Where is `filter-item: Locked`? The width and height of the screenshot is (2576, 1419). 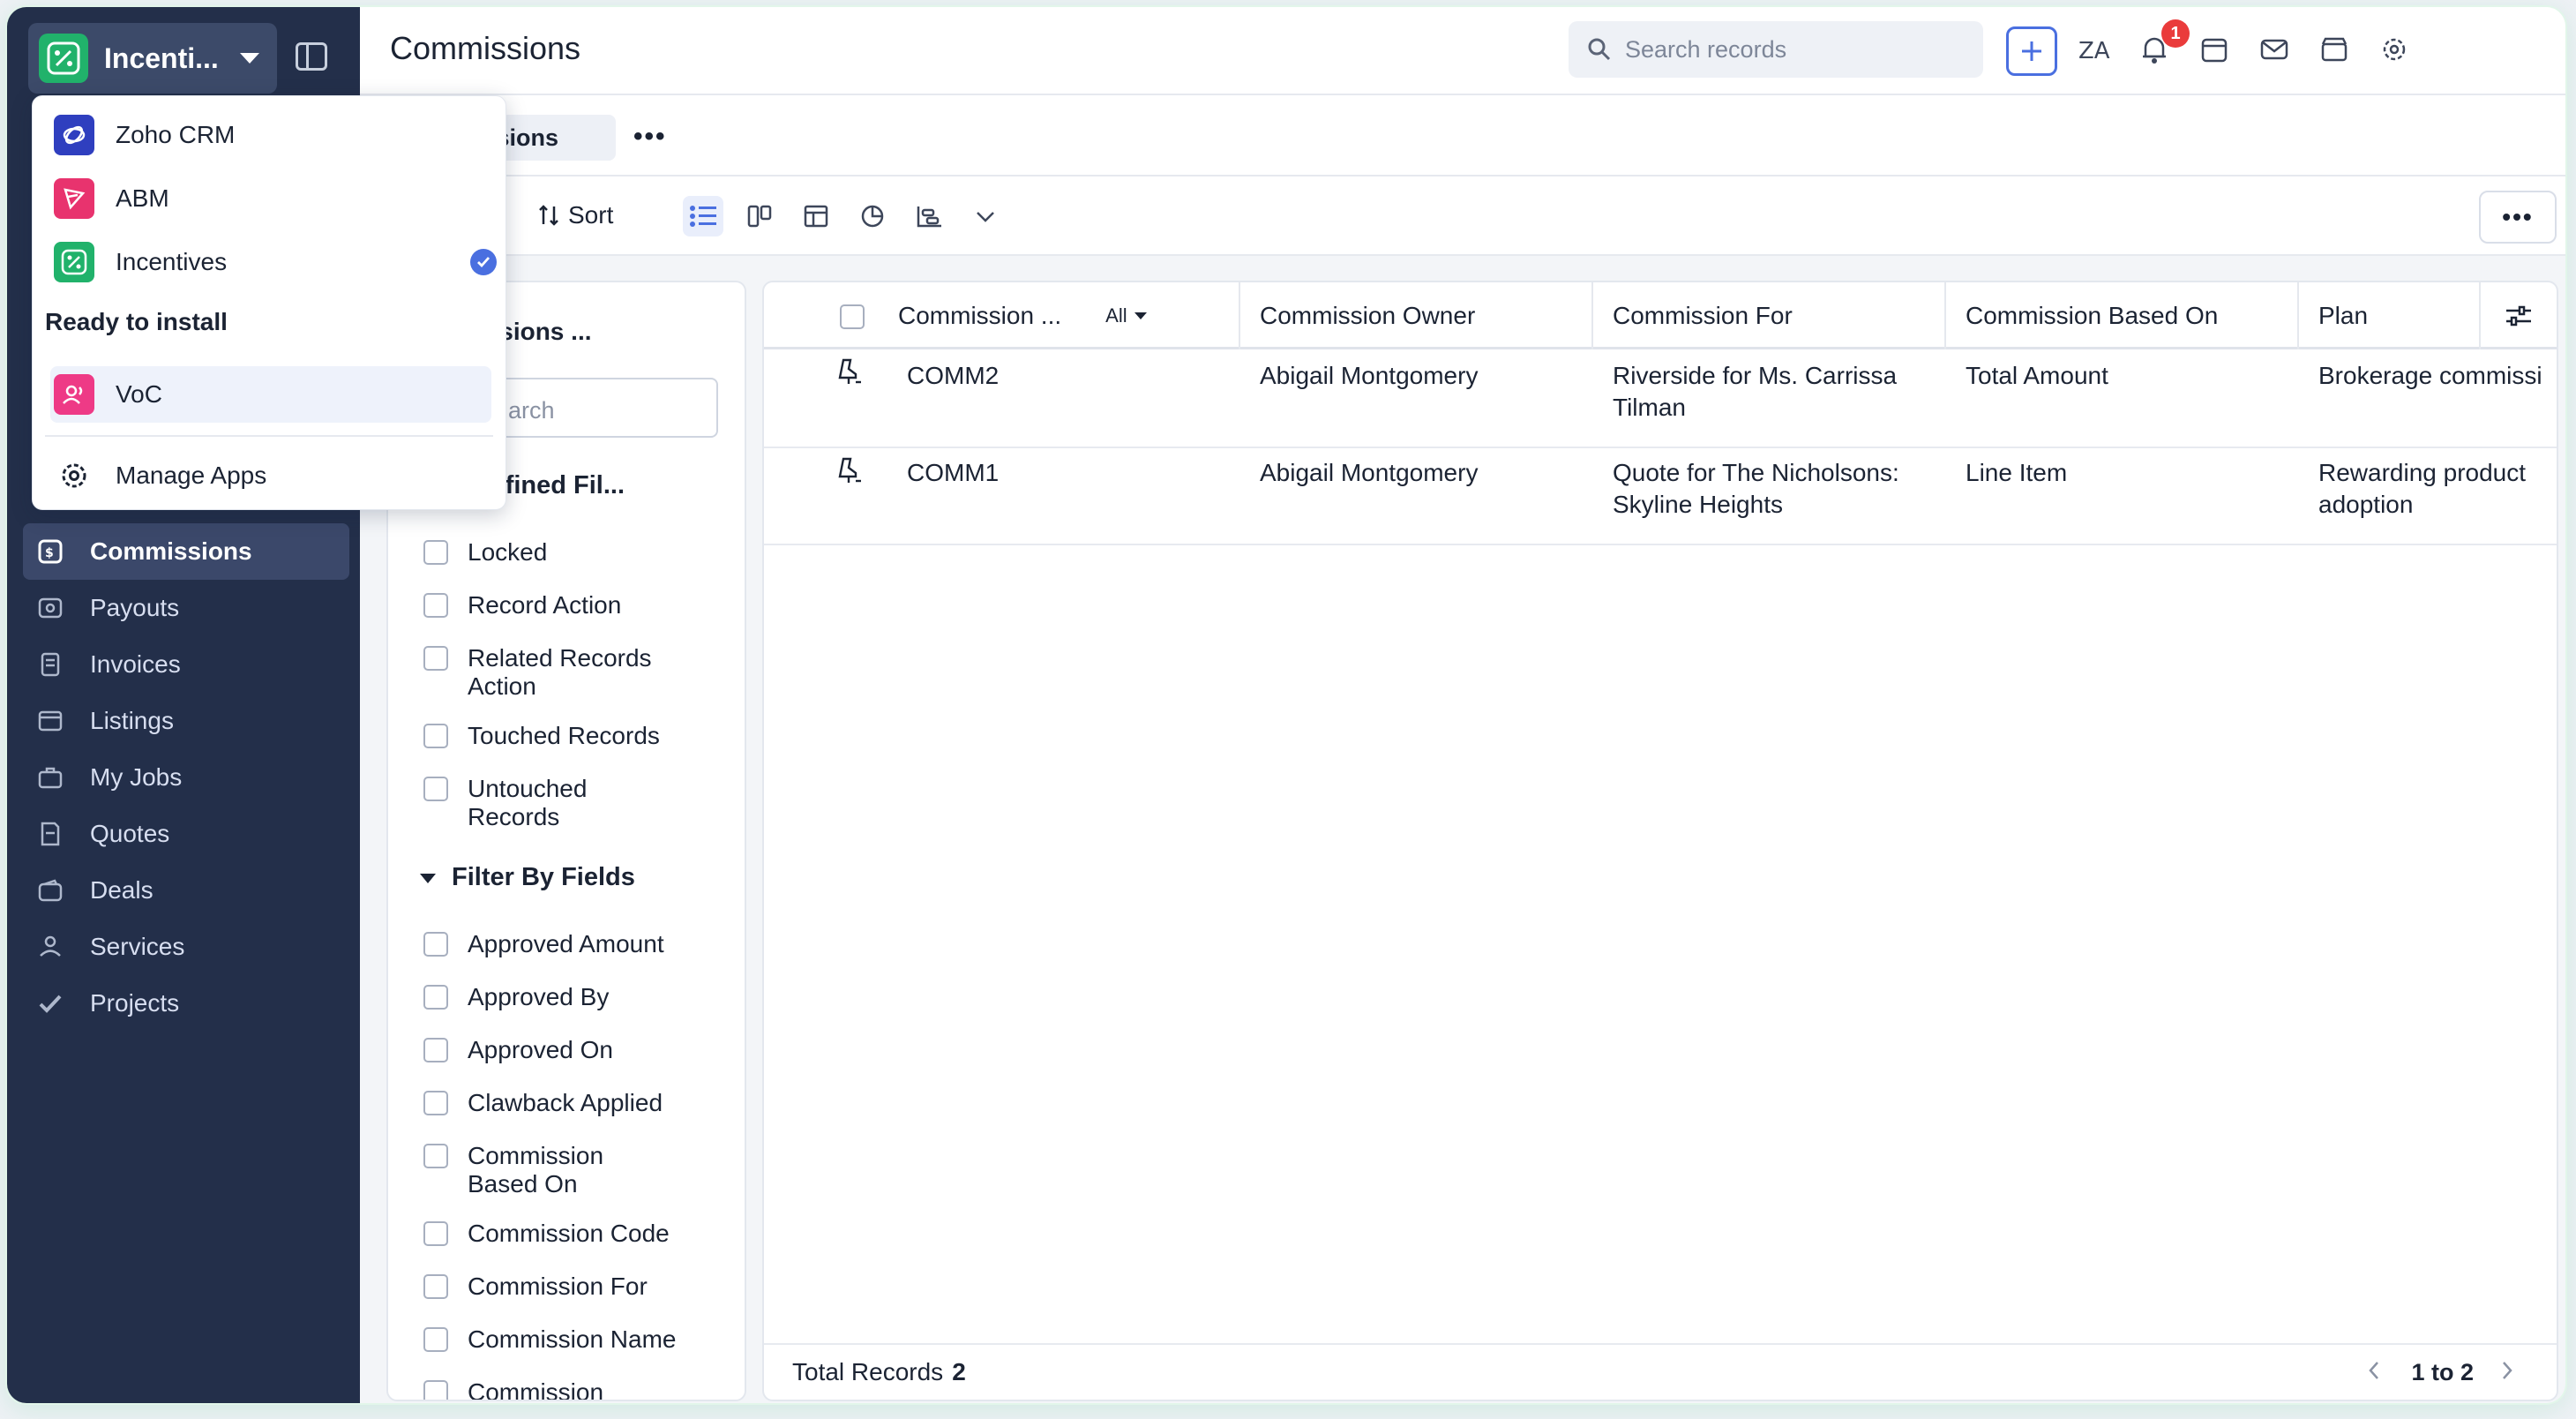
filter-item: Locked is located at coordinates (573, 552).